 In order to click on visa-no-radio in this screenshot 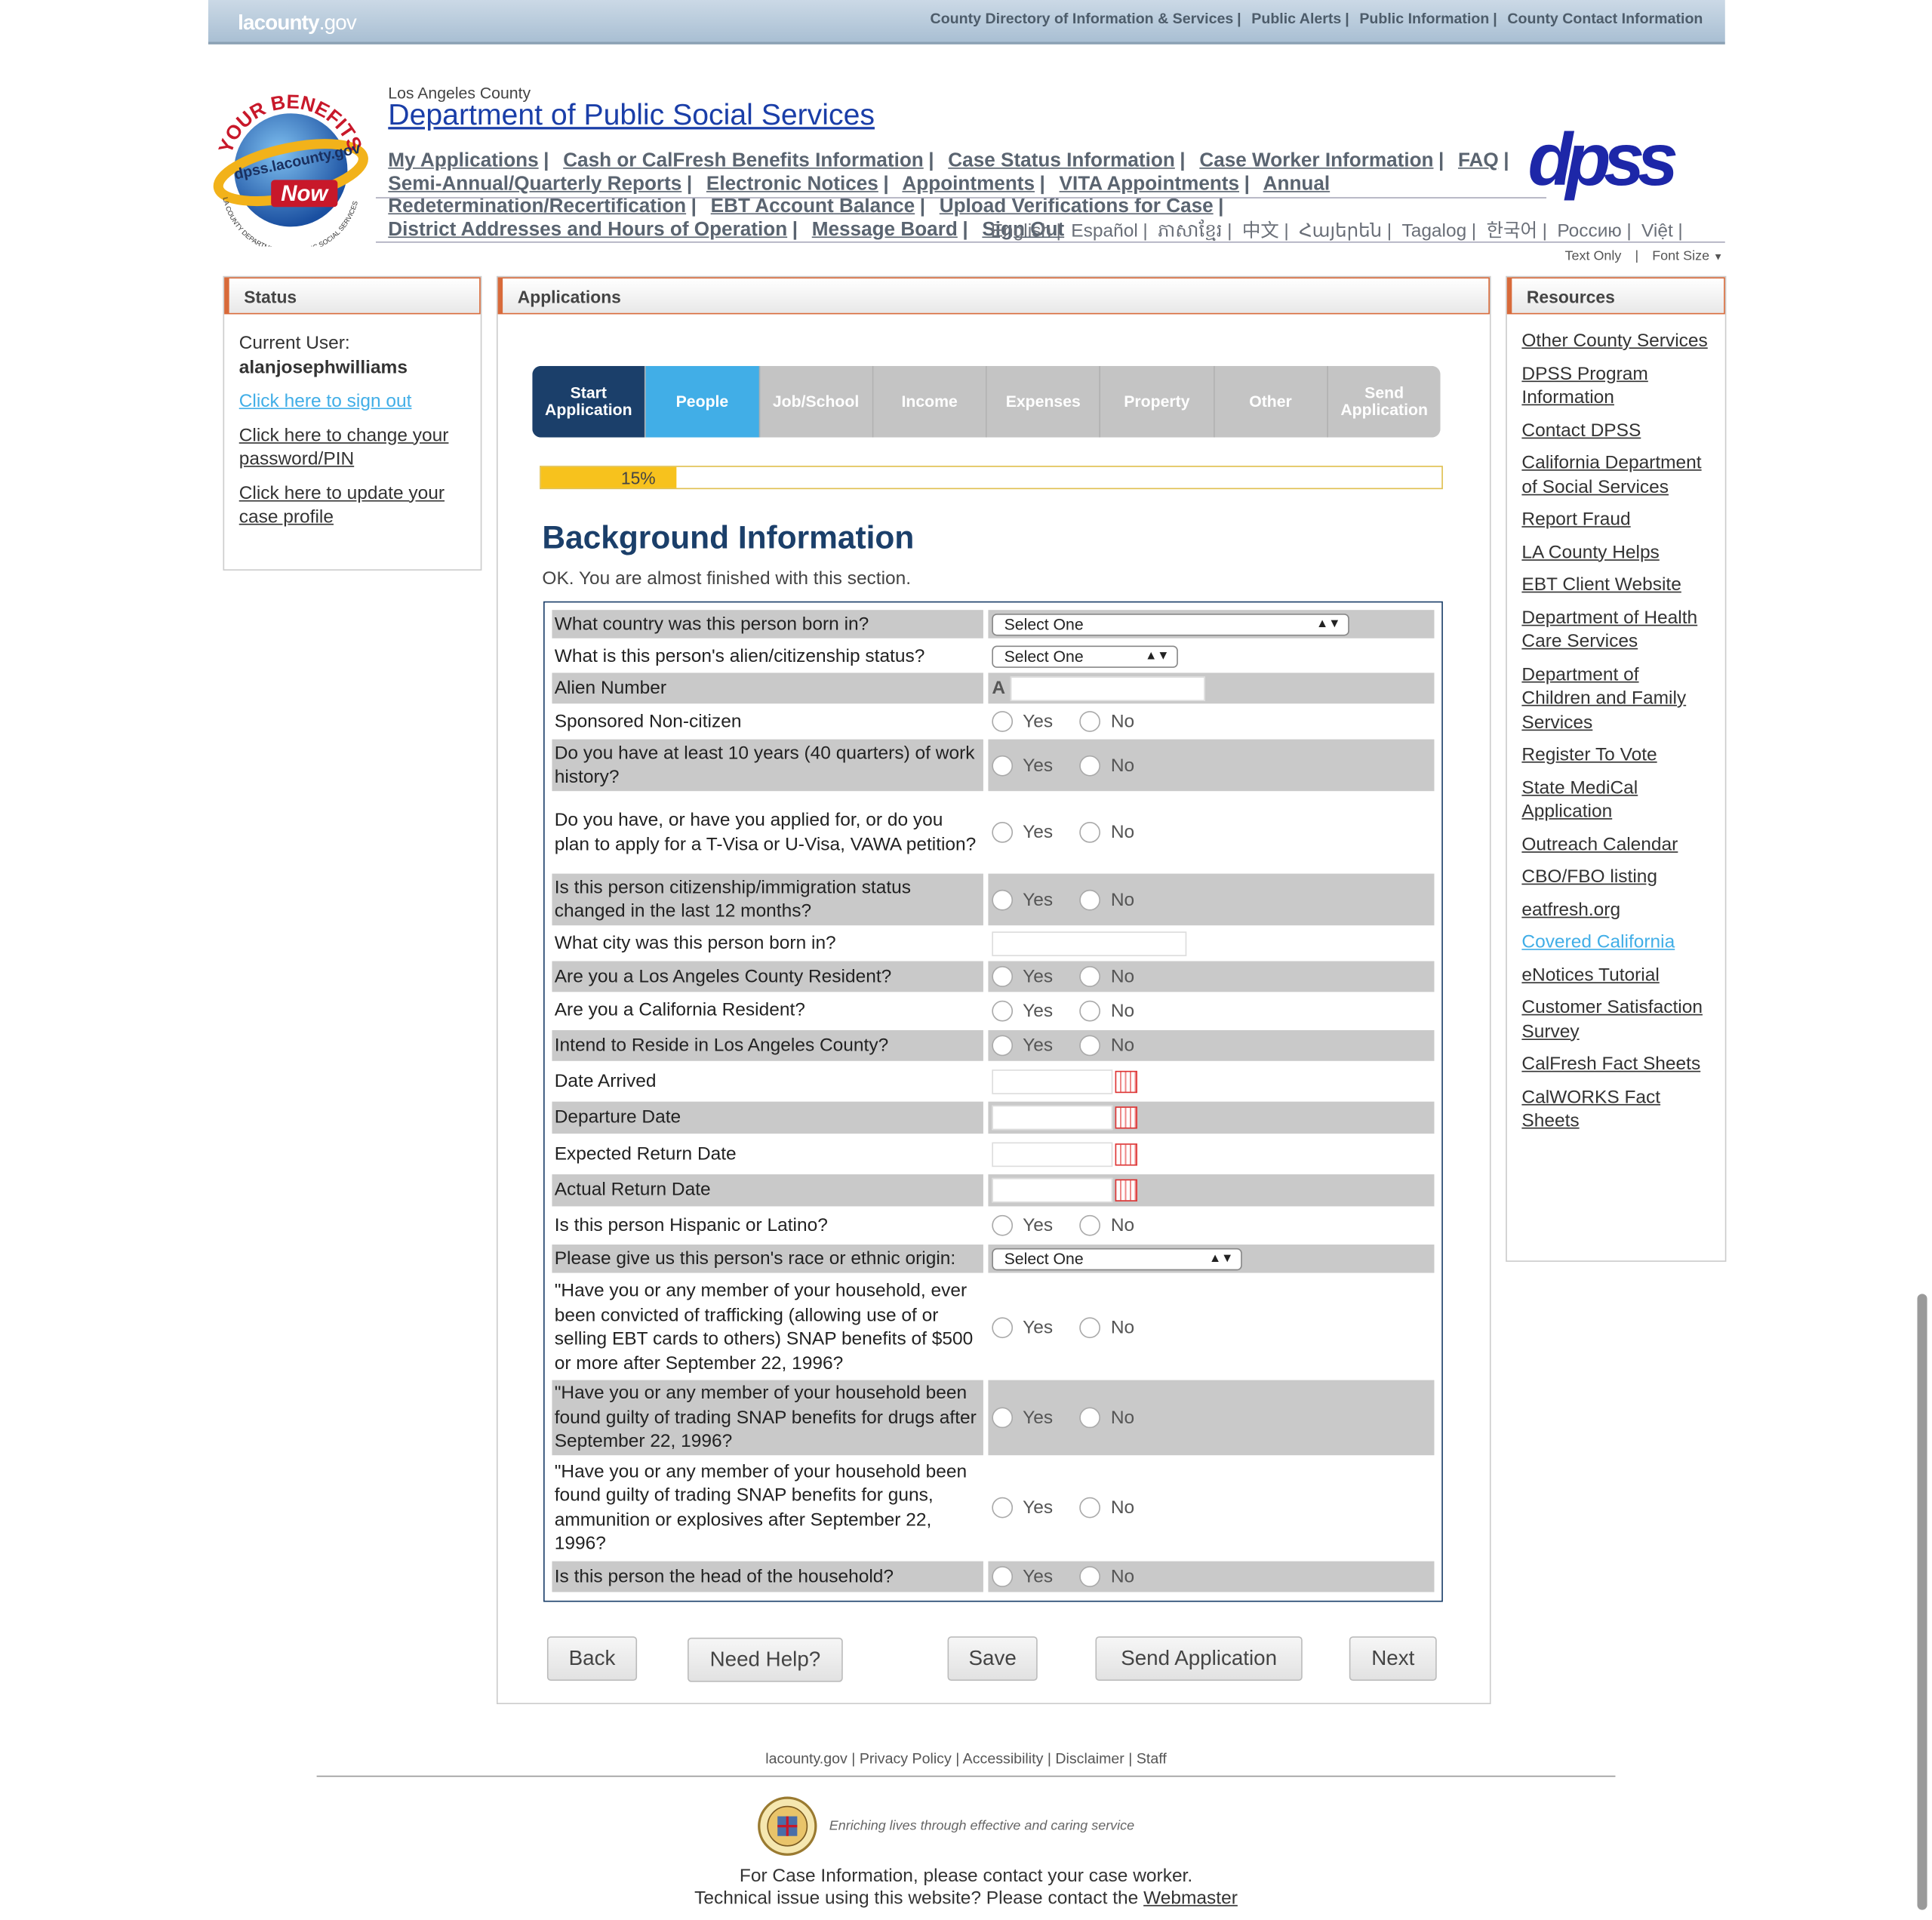, I will do `click(1090, 833)`.